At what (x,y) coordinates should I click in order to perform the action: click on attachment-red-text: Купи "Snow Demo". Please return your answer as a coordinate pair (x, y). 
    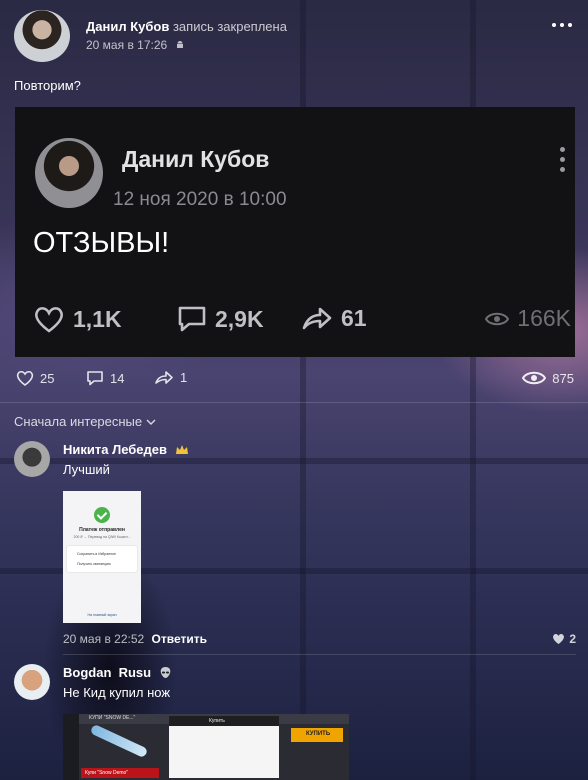
    Looking at the image, I should click on (107, 773).